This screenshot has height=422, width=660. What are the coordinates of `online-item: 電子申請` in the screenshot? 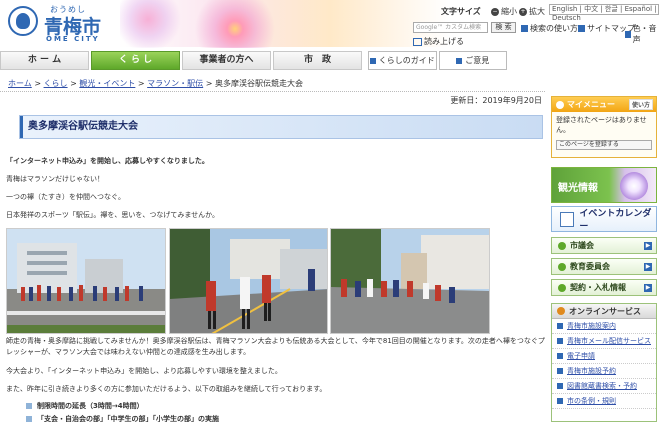 It's located at (604, 356).